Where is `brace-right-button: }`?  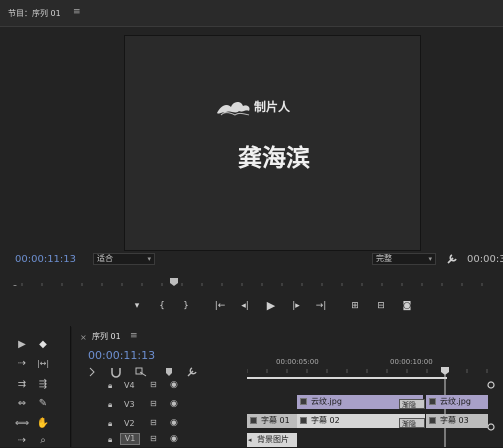
brace-right-button: } is located at coordinates (186, 306).